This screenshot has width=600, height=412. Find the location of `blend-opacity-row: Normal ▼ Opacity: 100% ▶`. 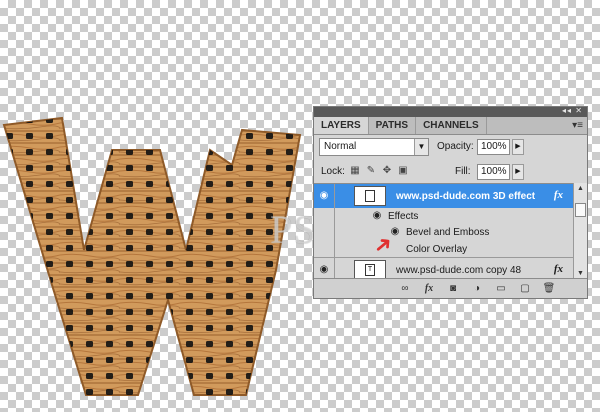

blend-opacity-row: Normal ▼ Opacity: 100% ▶ is located at coordinates (450, 148).